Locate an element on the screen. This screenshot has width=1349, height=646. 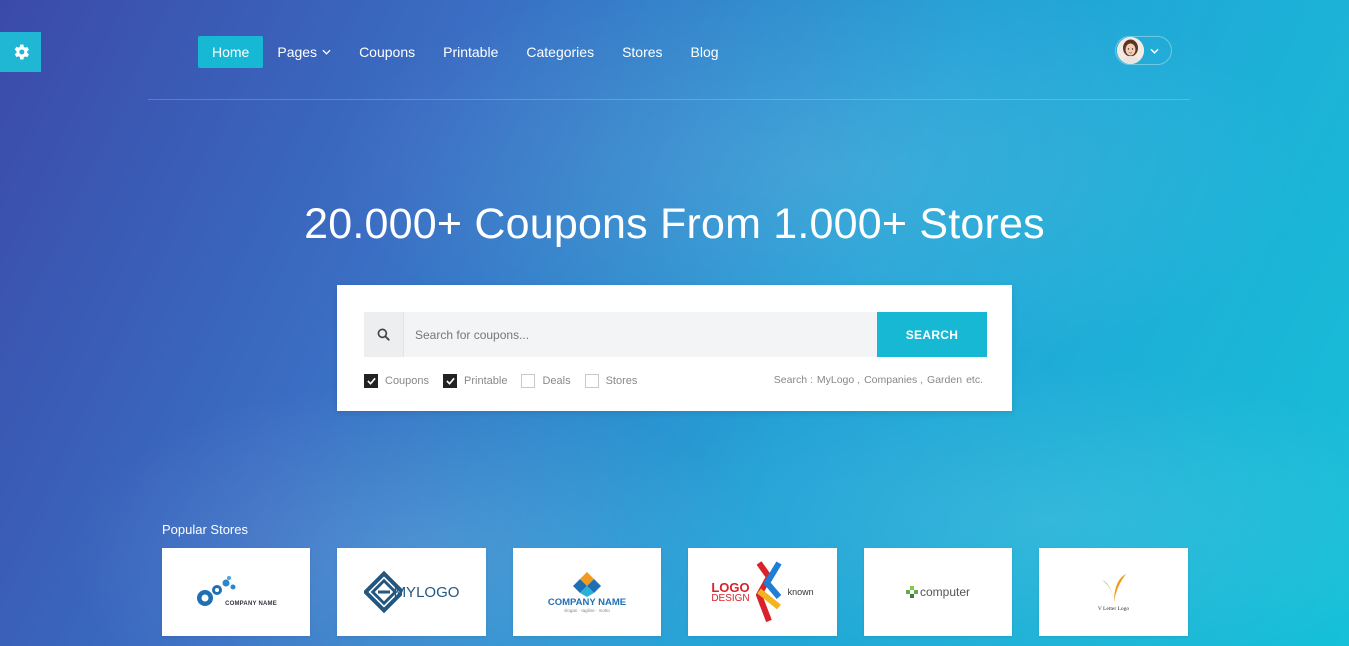
store-logo: V Letter Logo is located at coordinates (1114, 592).